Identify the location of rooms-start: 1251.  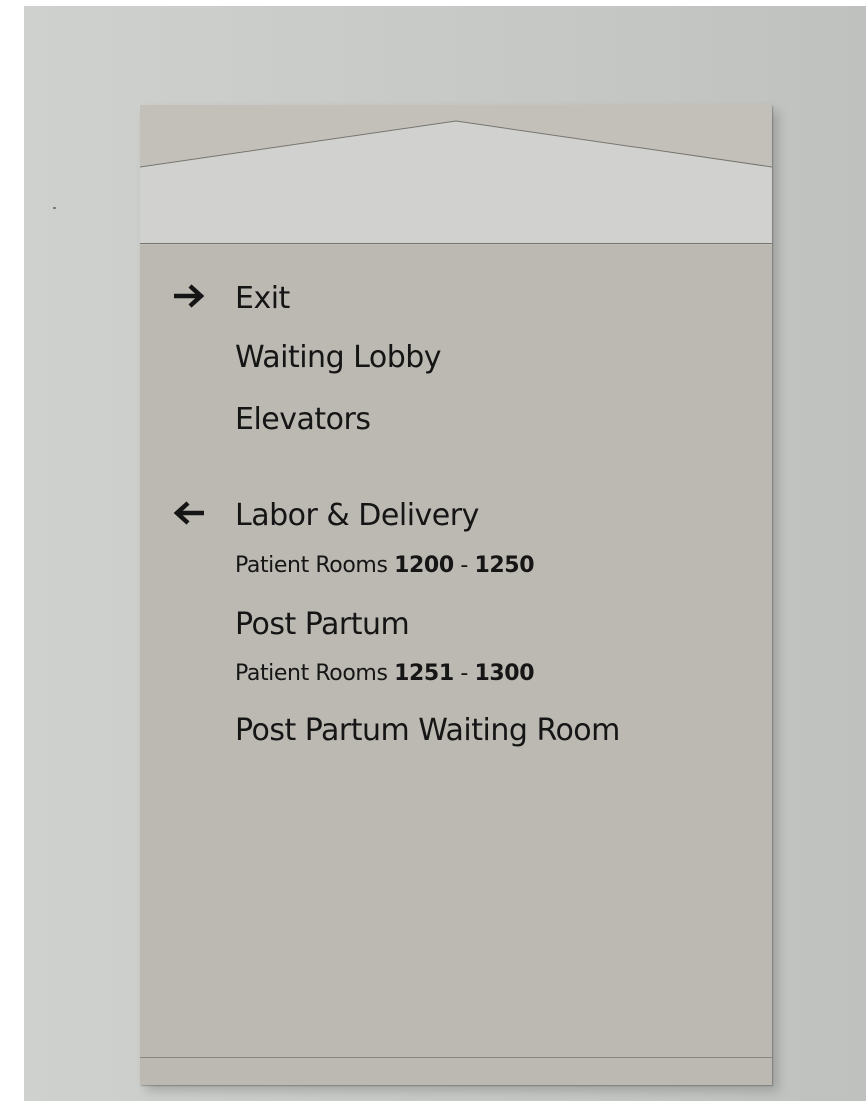
(424, 673).